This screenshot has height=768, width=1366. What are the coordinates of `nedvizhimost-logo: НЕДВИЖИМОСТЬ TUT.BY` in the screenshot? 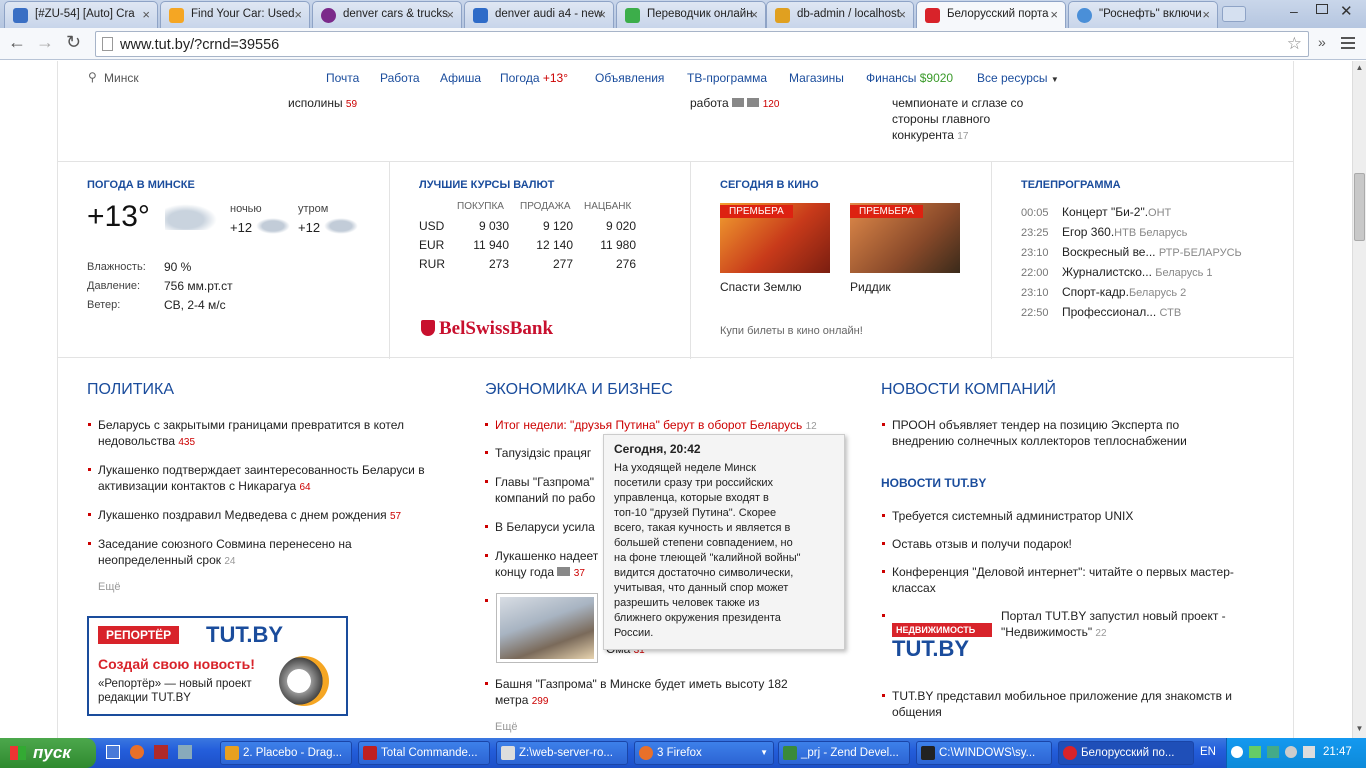 It's located at (942, 644).